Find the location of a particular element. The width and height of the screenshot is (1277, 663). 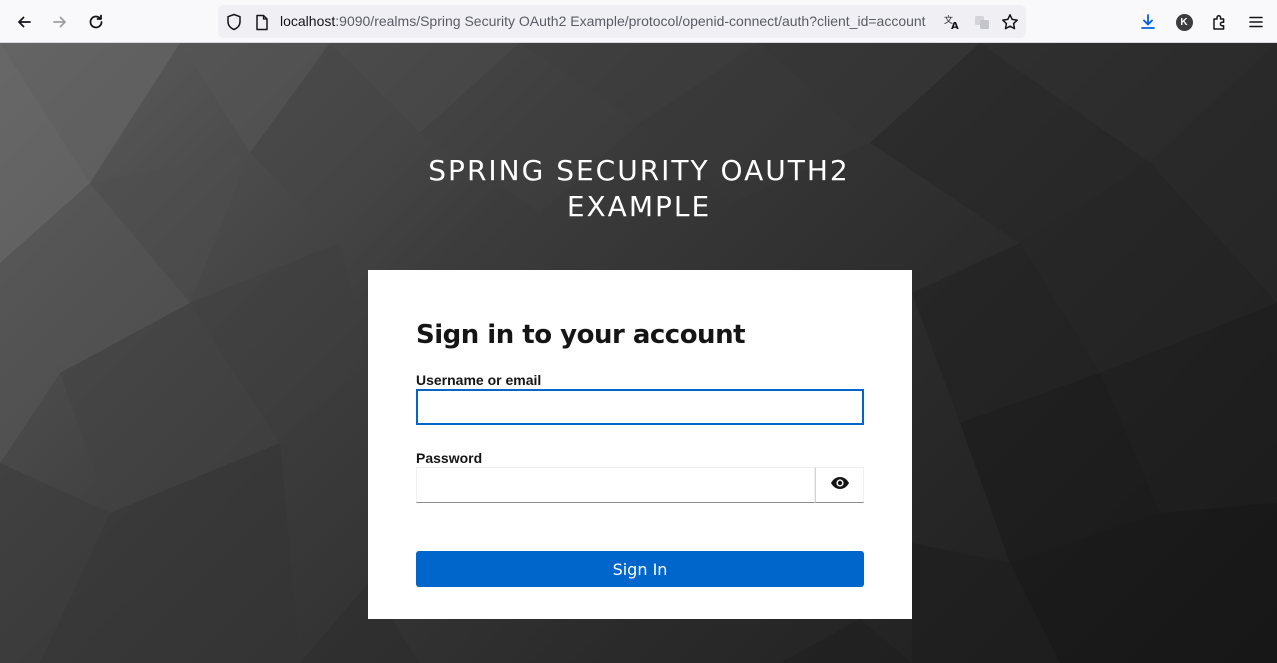

show-password-button is located at coordinates (839, 485).